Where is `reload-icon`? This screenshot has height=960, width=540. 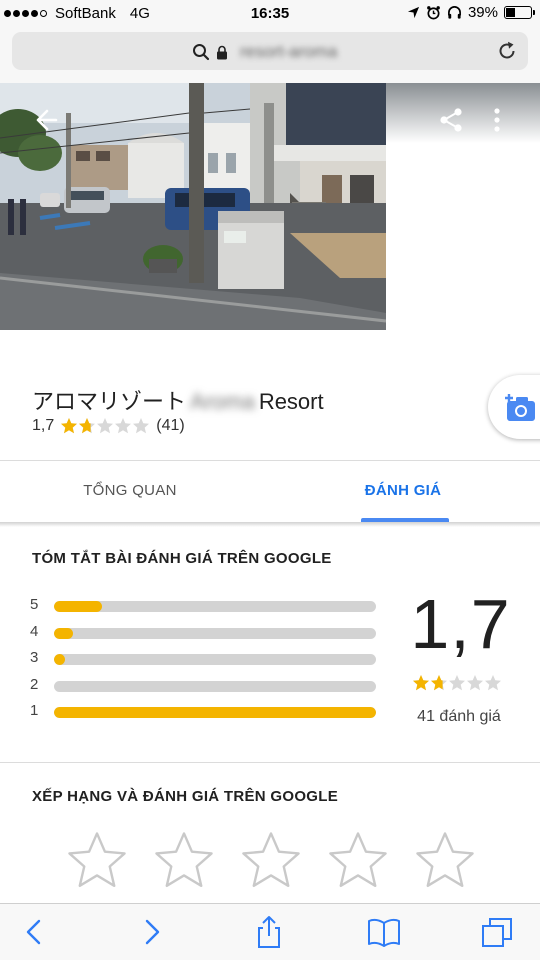
reload-icon is located at coordinates (507, 51).